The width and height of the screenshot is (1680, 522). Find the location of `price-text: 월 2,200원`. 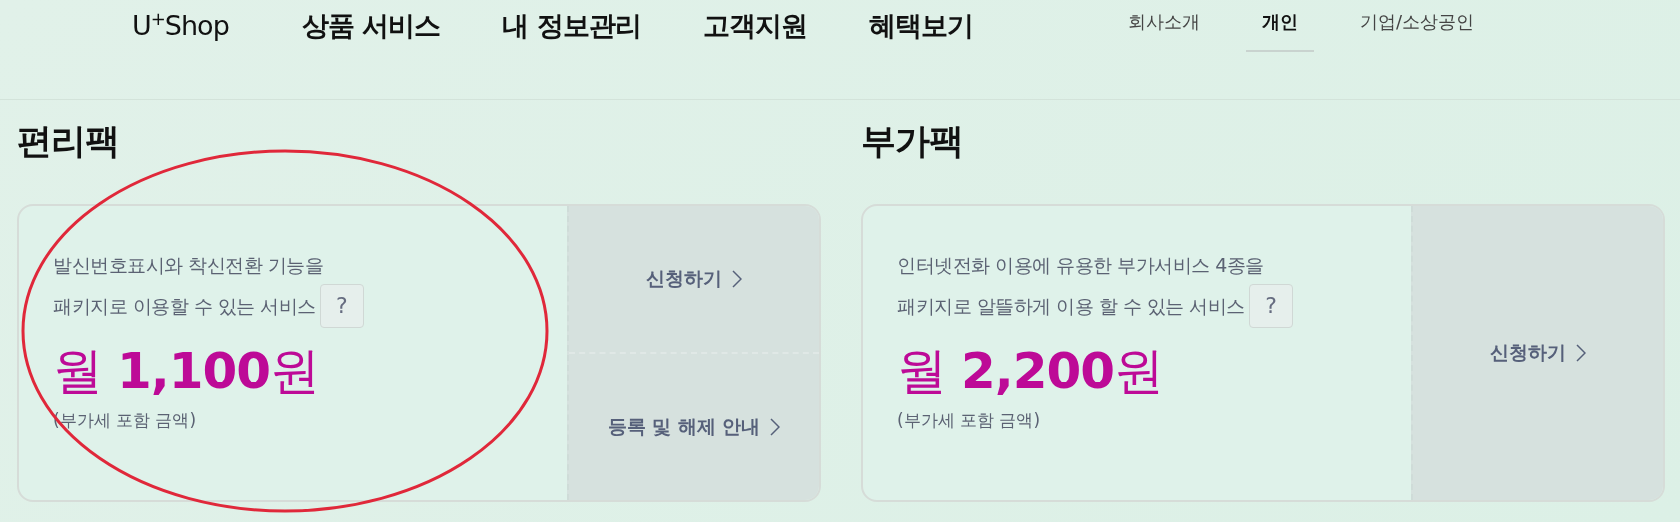

price-text: 월 2,200원 is located at coordinates (1031, 371).